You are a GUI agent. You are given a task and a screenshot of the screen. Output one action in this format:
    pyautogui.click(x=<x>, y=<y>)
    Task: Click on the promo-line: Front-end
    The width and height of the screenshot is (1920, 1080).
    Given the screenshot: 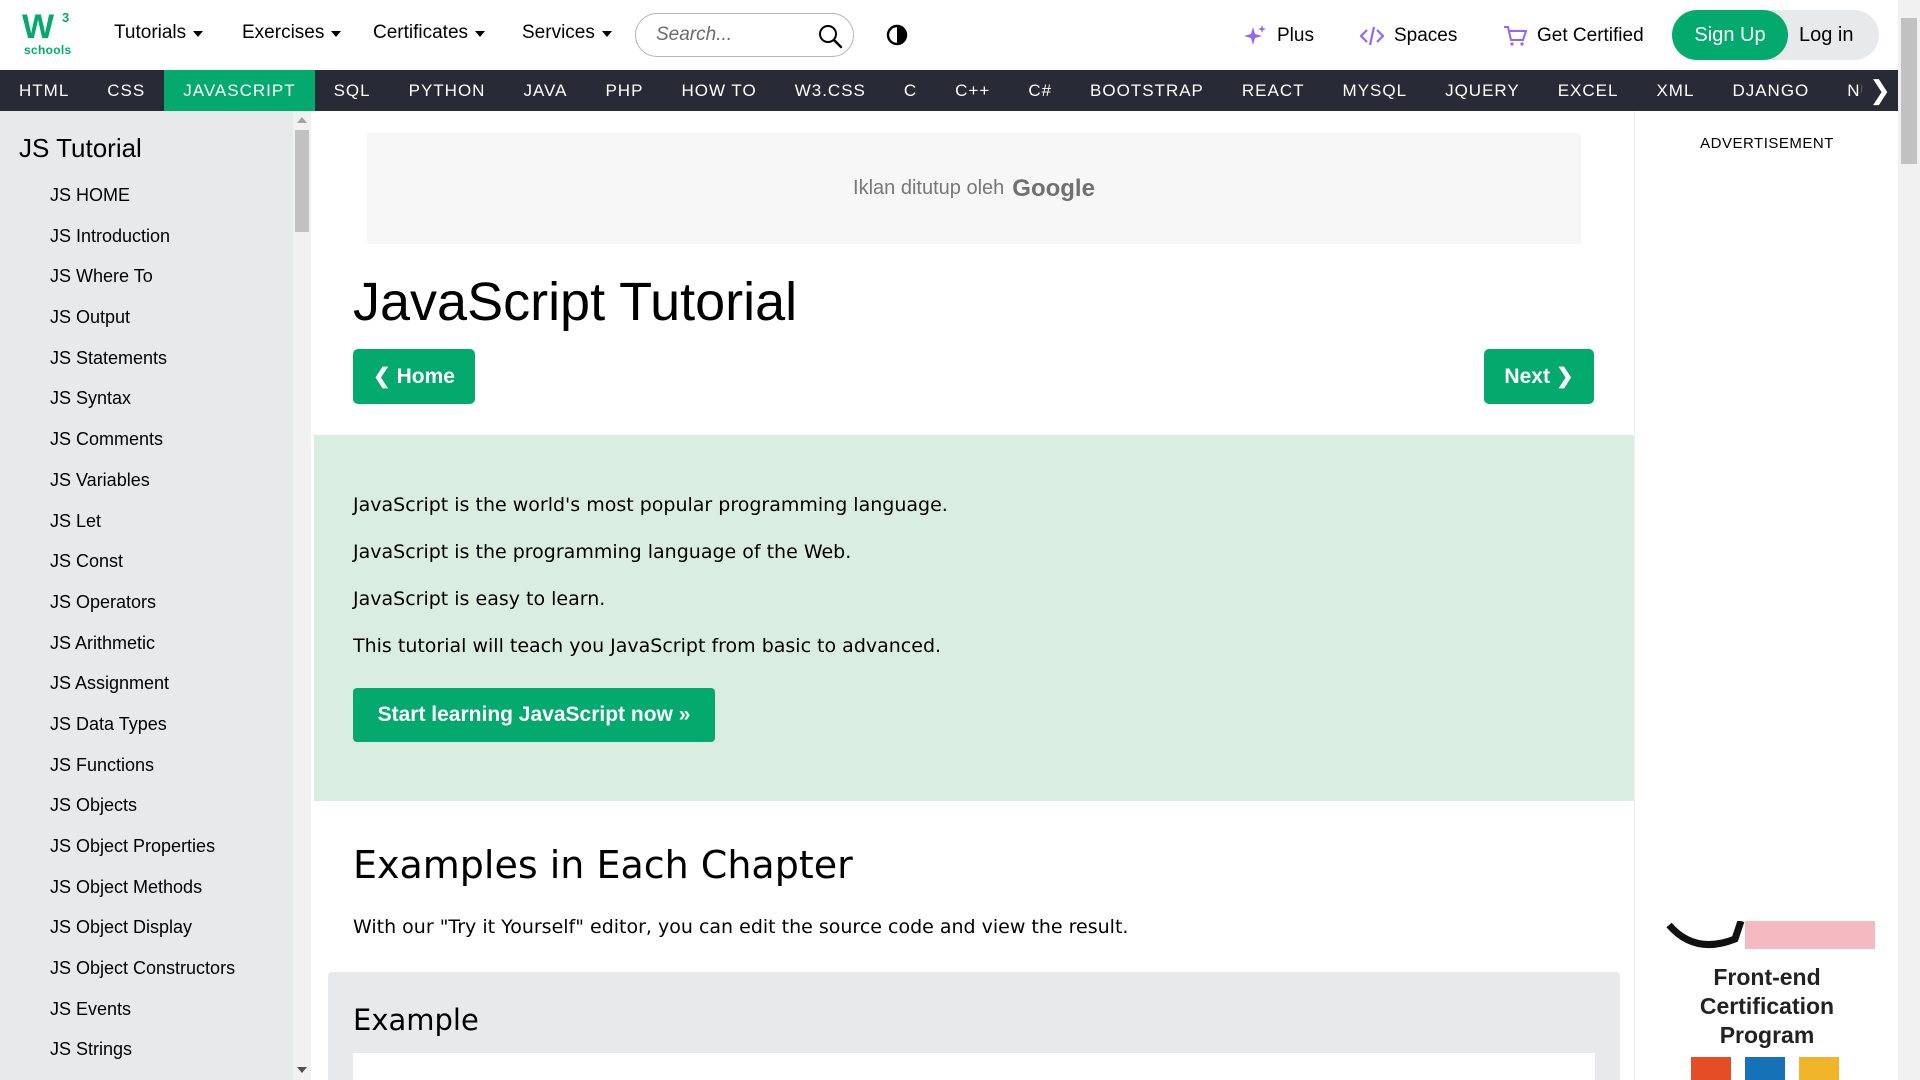 What is the action you would take?
    pyautogui.click(x=1767, y=977)
    